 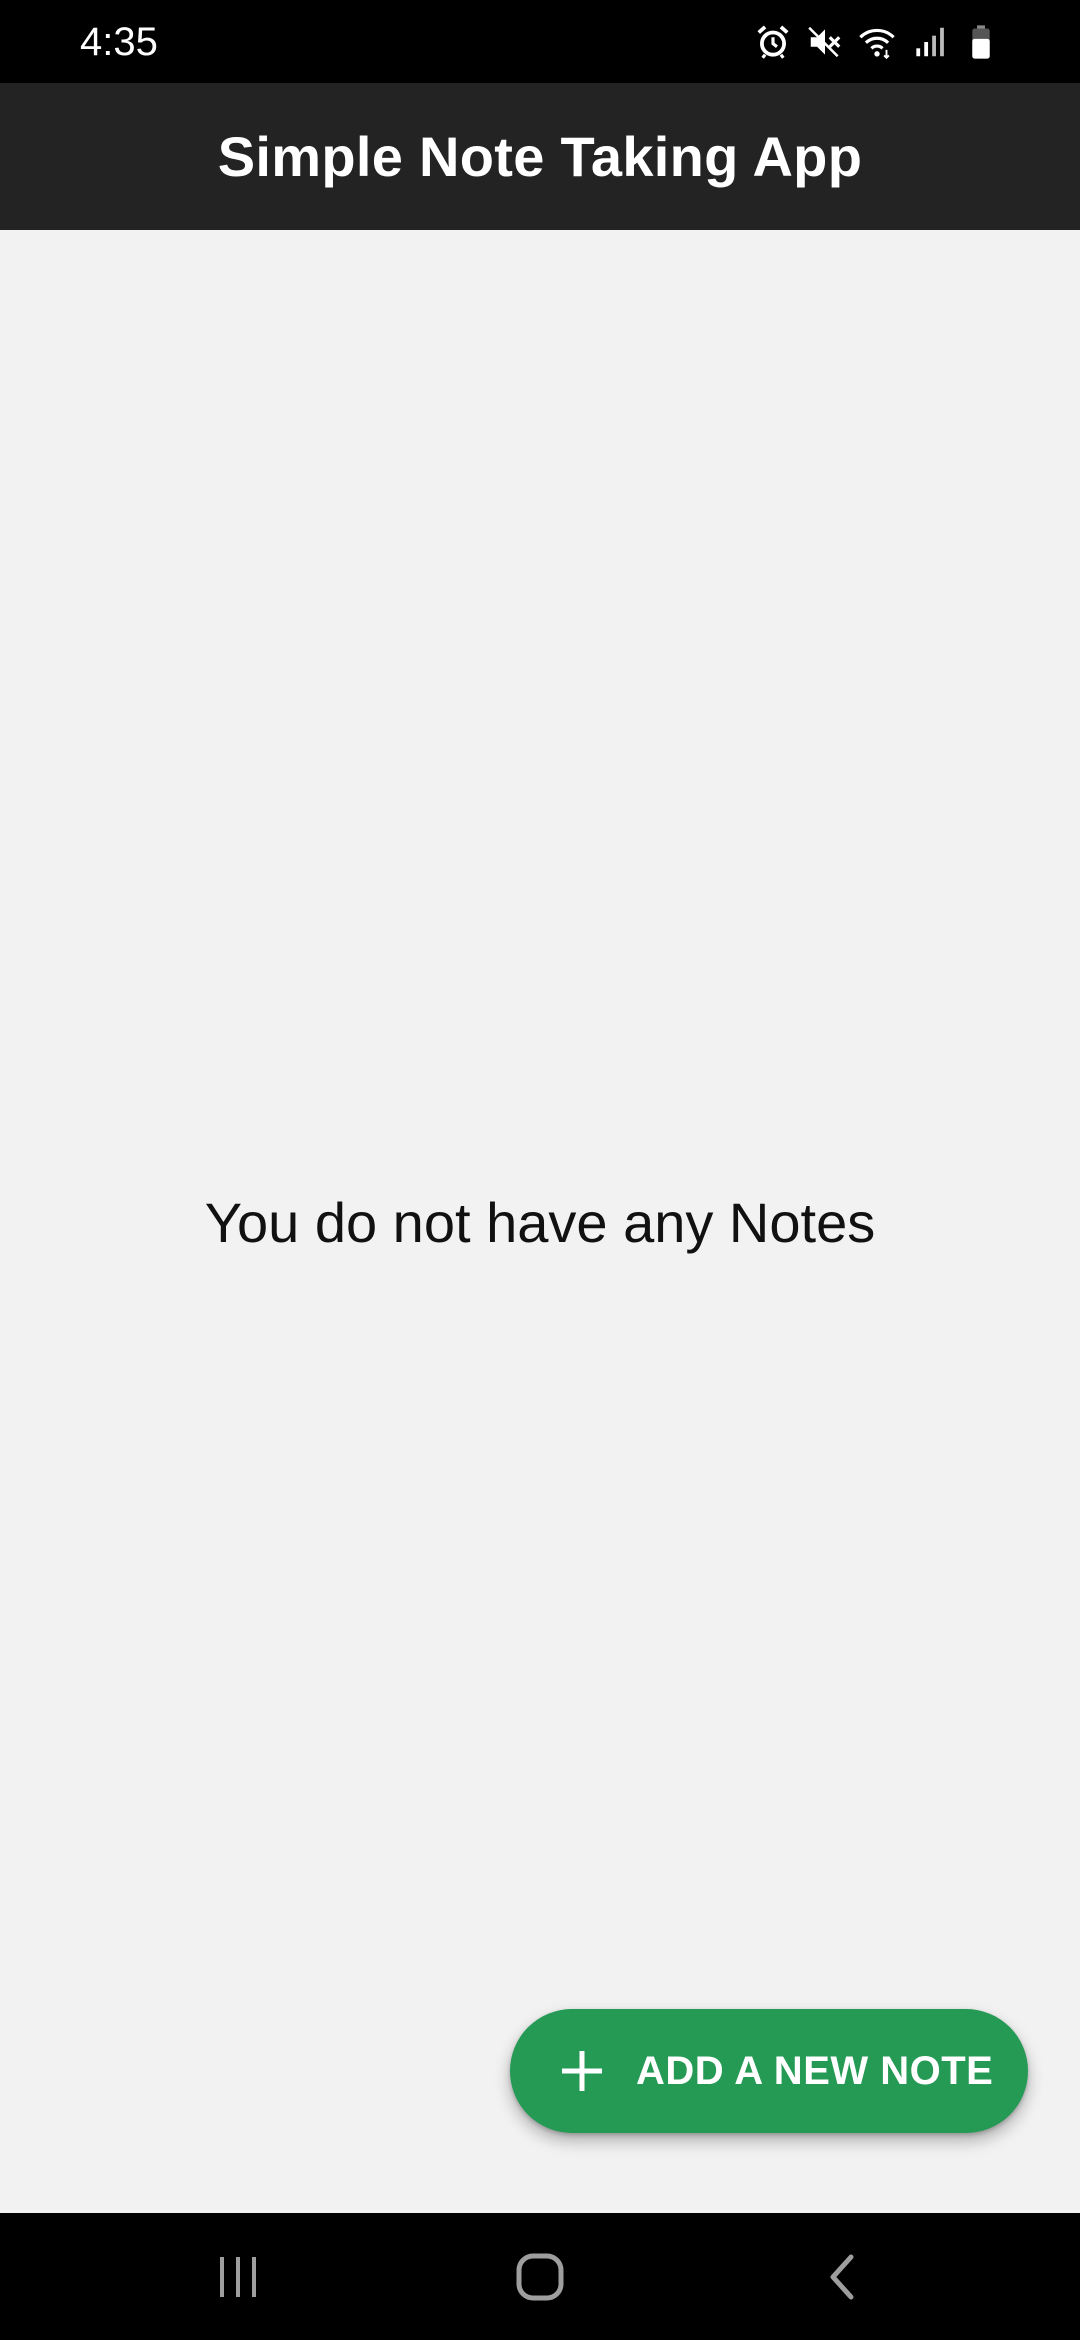 I want to click on recent-apps-icon, so click(x=238, y=2276).